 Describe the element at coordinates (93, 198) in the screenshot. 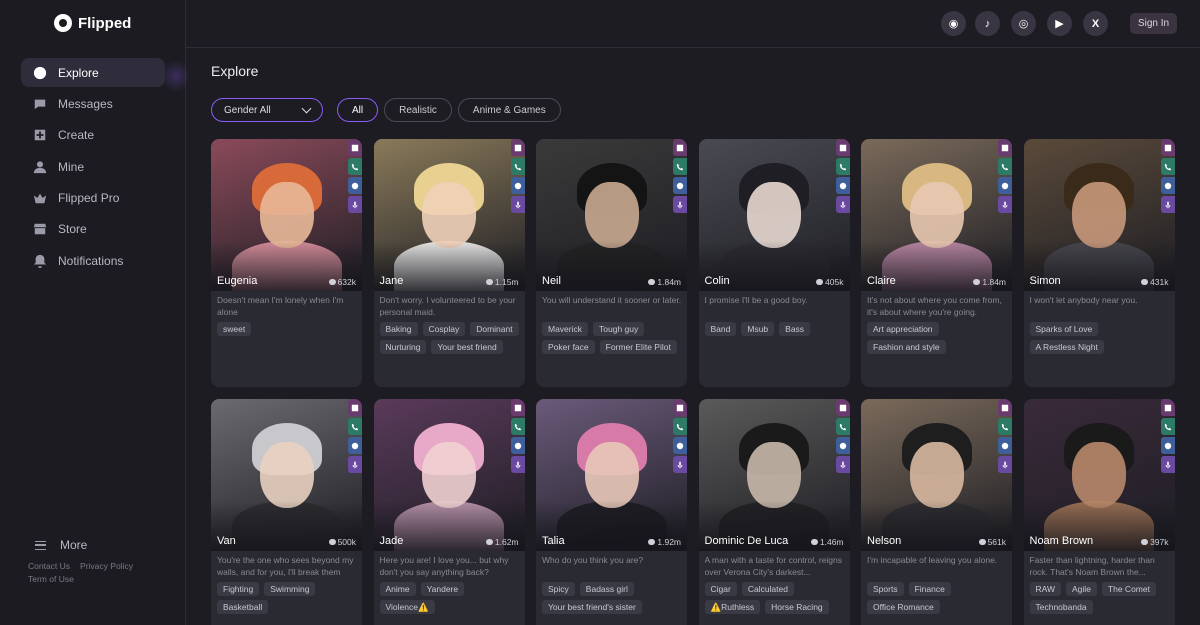

I see `sidebar-item-flipped-pro: Flipped Pro` at that location.